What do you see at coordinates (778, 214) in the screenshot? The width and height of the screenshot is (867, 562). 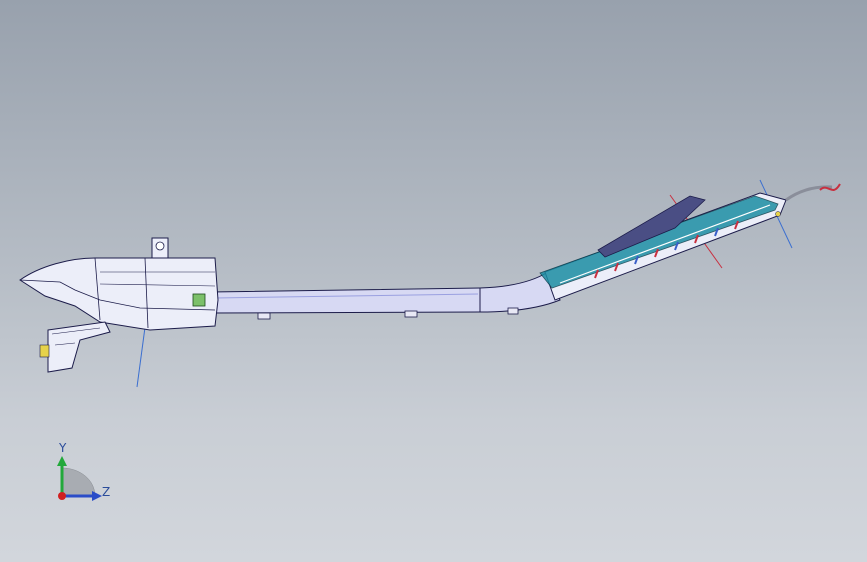 I see `right-bar-yellow-pin` at bounding box center [778, 214].